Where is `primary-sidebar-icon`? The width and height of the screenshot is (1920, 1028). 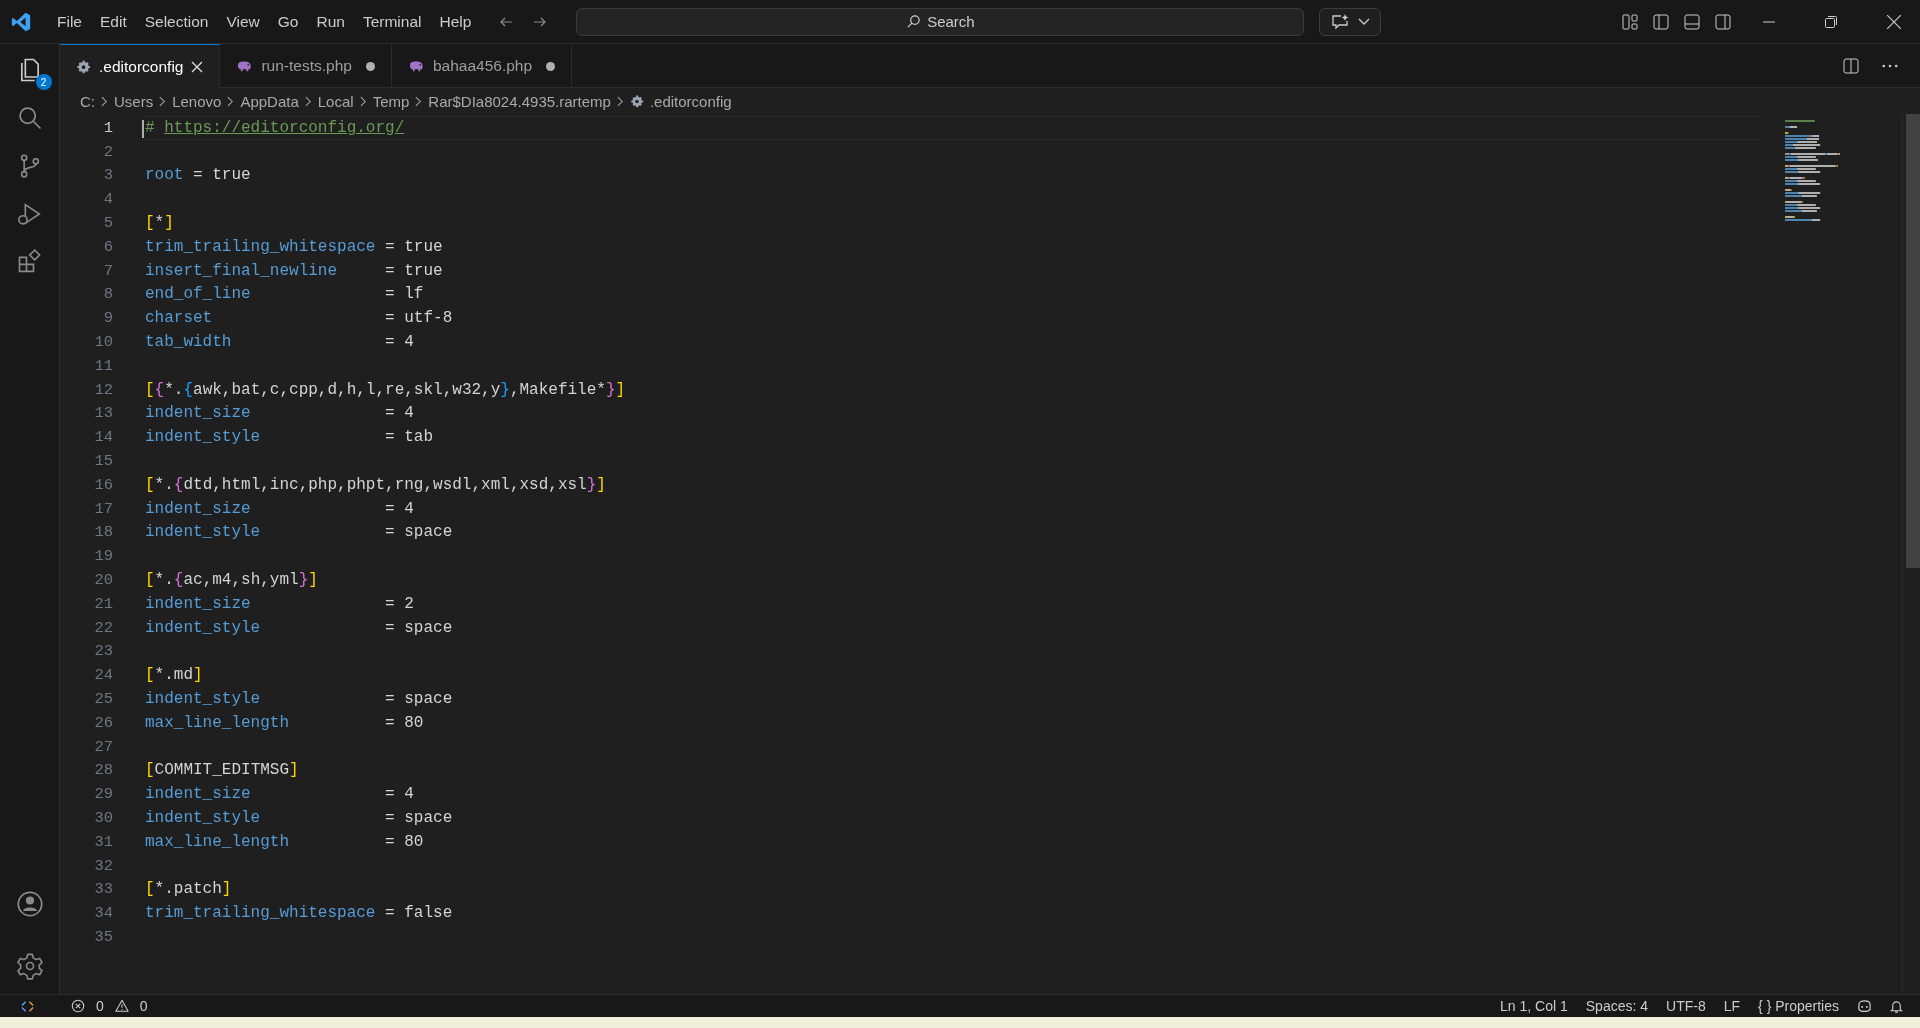 primary-sidebar-icon is located at coordinates (1661, 21).